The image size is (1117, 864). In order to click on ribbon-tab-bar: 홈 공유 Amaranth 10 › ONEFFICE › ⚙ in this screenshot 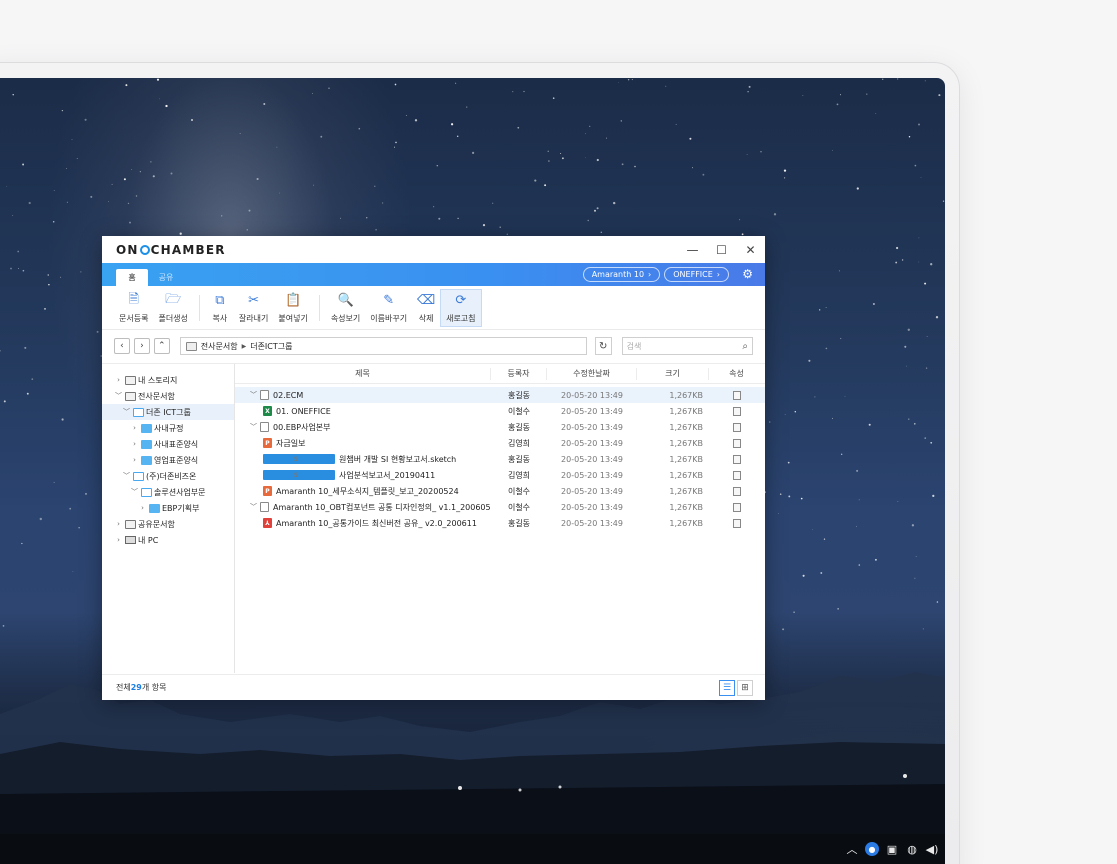, I will do `click(433, 274)`.